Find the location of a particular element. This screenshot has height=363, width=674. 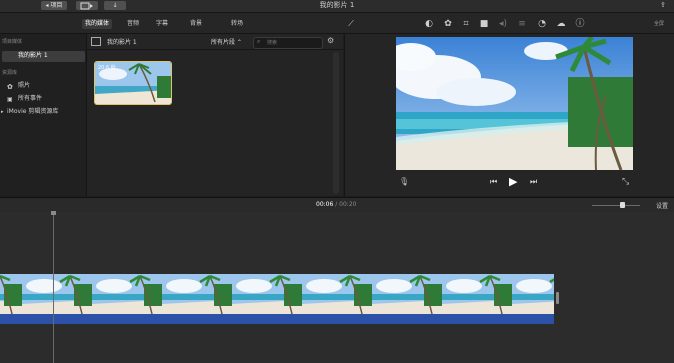

title-bar: ◂ 项目 ↓ 我的影片 1 ⇪ is located at coordinates (337, 6).